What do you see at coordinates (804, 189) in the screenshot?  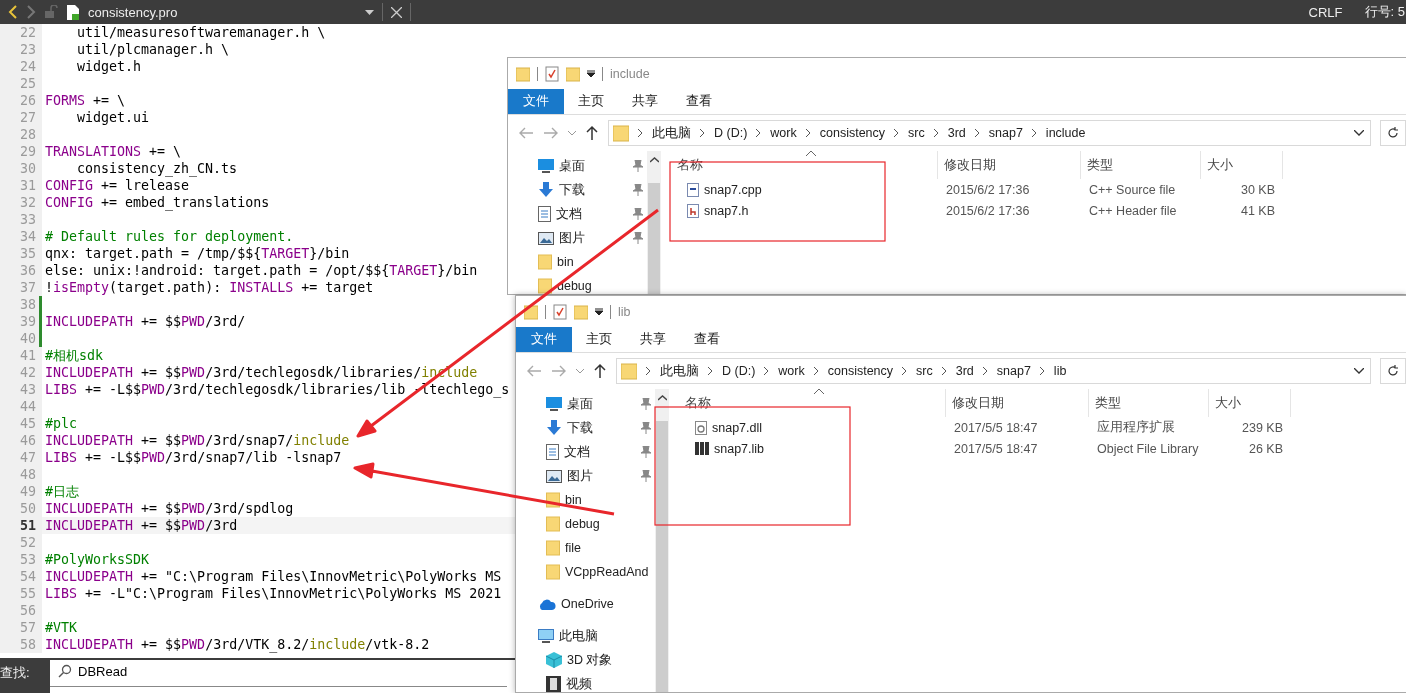 I see `file-name: snap7.cpp` at bounding box center [804, 189].